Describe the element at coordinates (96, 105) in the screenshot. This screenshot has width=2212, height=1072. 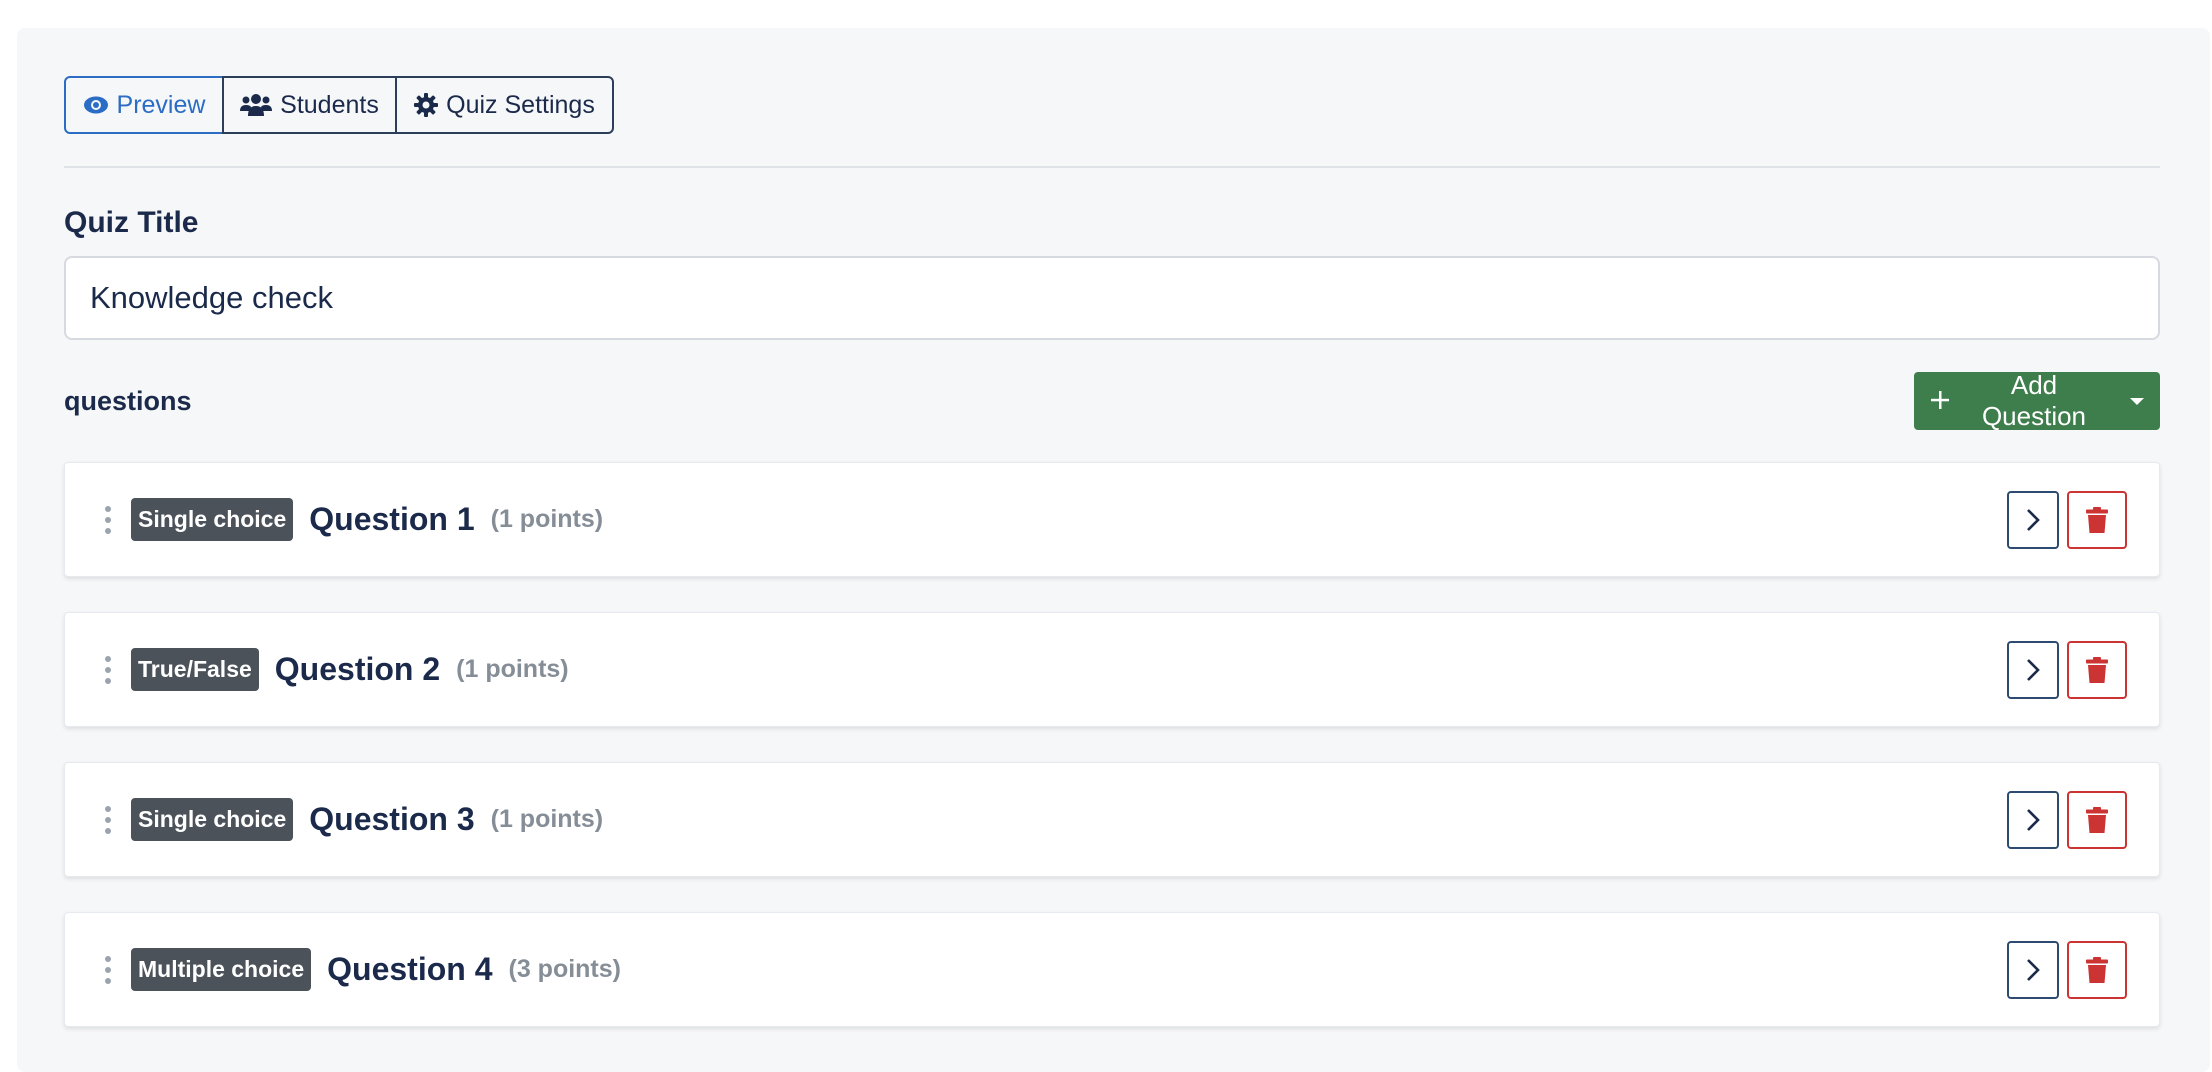
I see `eye-icon` at that location.